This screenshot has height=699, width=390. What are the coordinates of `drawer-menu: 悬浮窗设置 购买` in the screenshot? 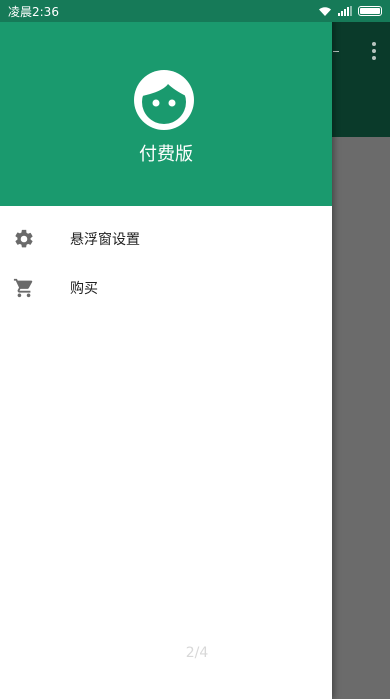 It's located at (166, 263).